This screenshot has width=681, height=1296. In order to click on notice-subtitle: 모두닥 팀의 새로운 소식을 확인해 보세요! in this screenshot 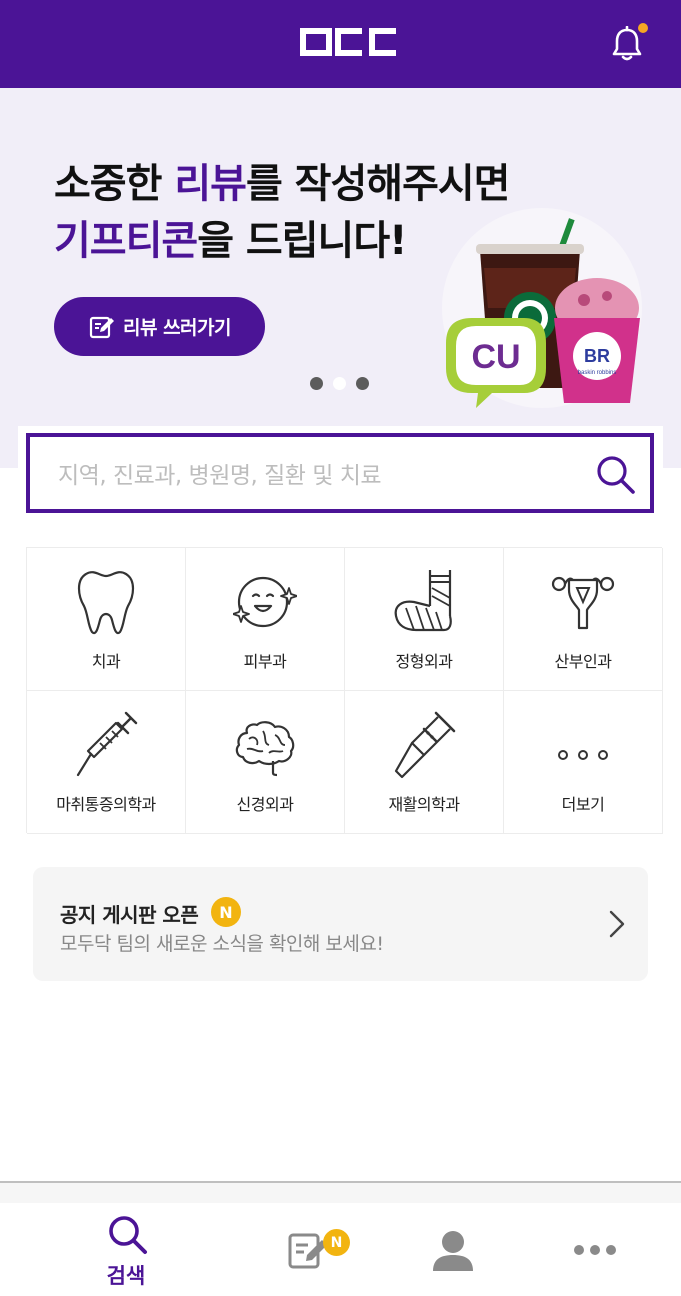, I will do `click(222, 944)`.